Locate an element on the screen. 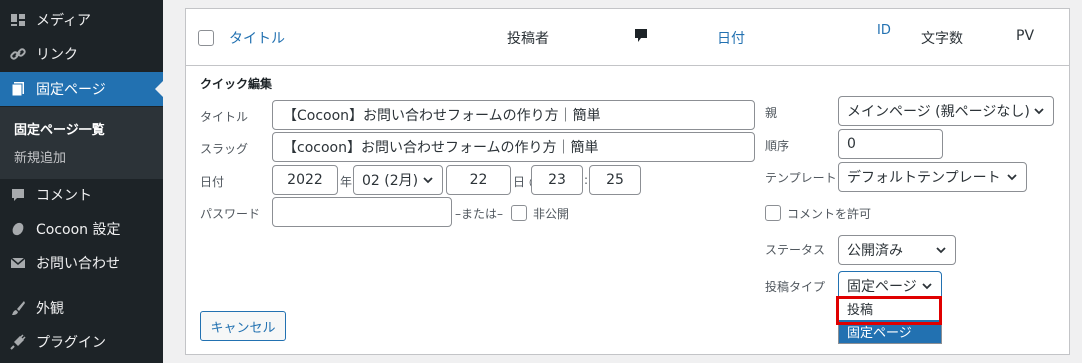 This screenshot has height=363, width=1082. slug-label: スラッグ is located at coordinates (224, 149).